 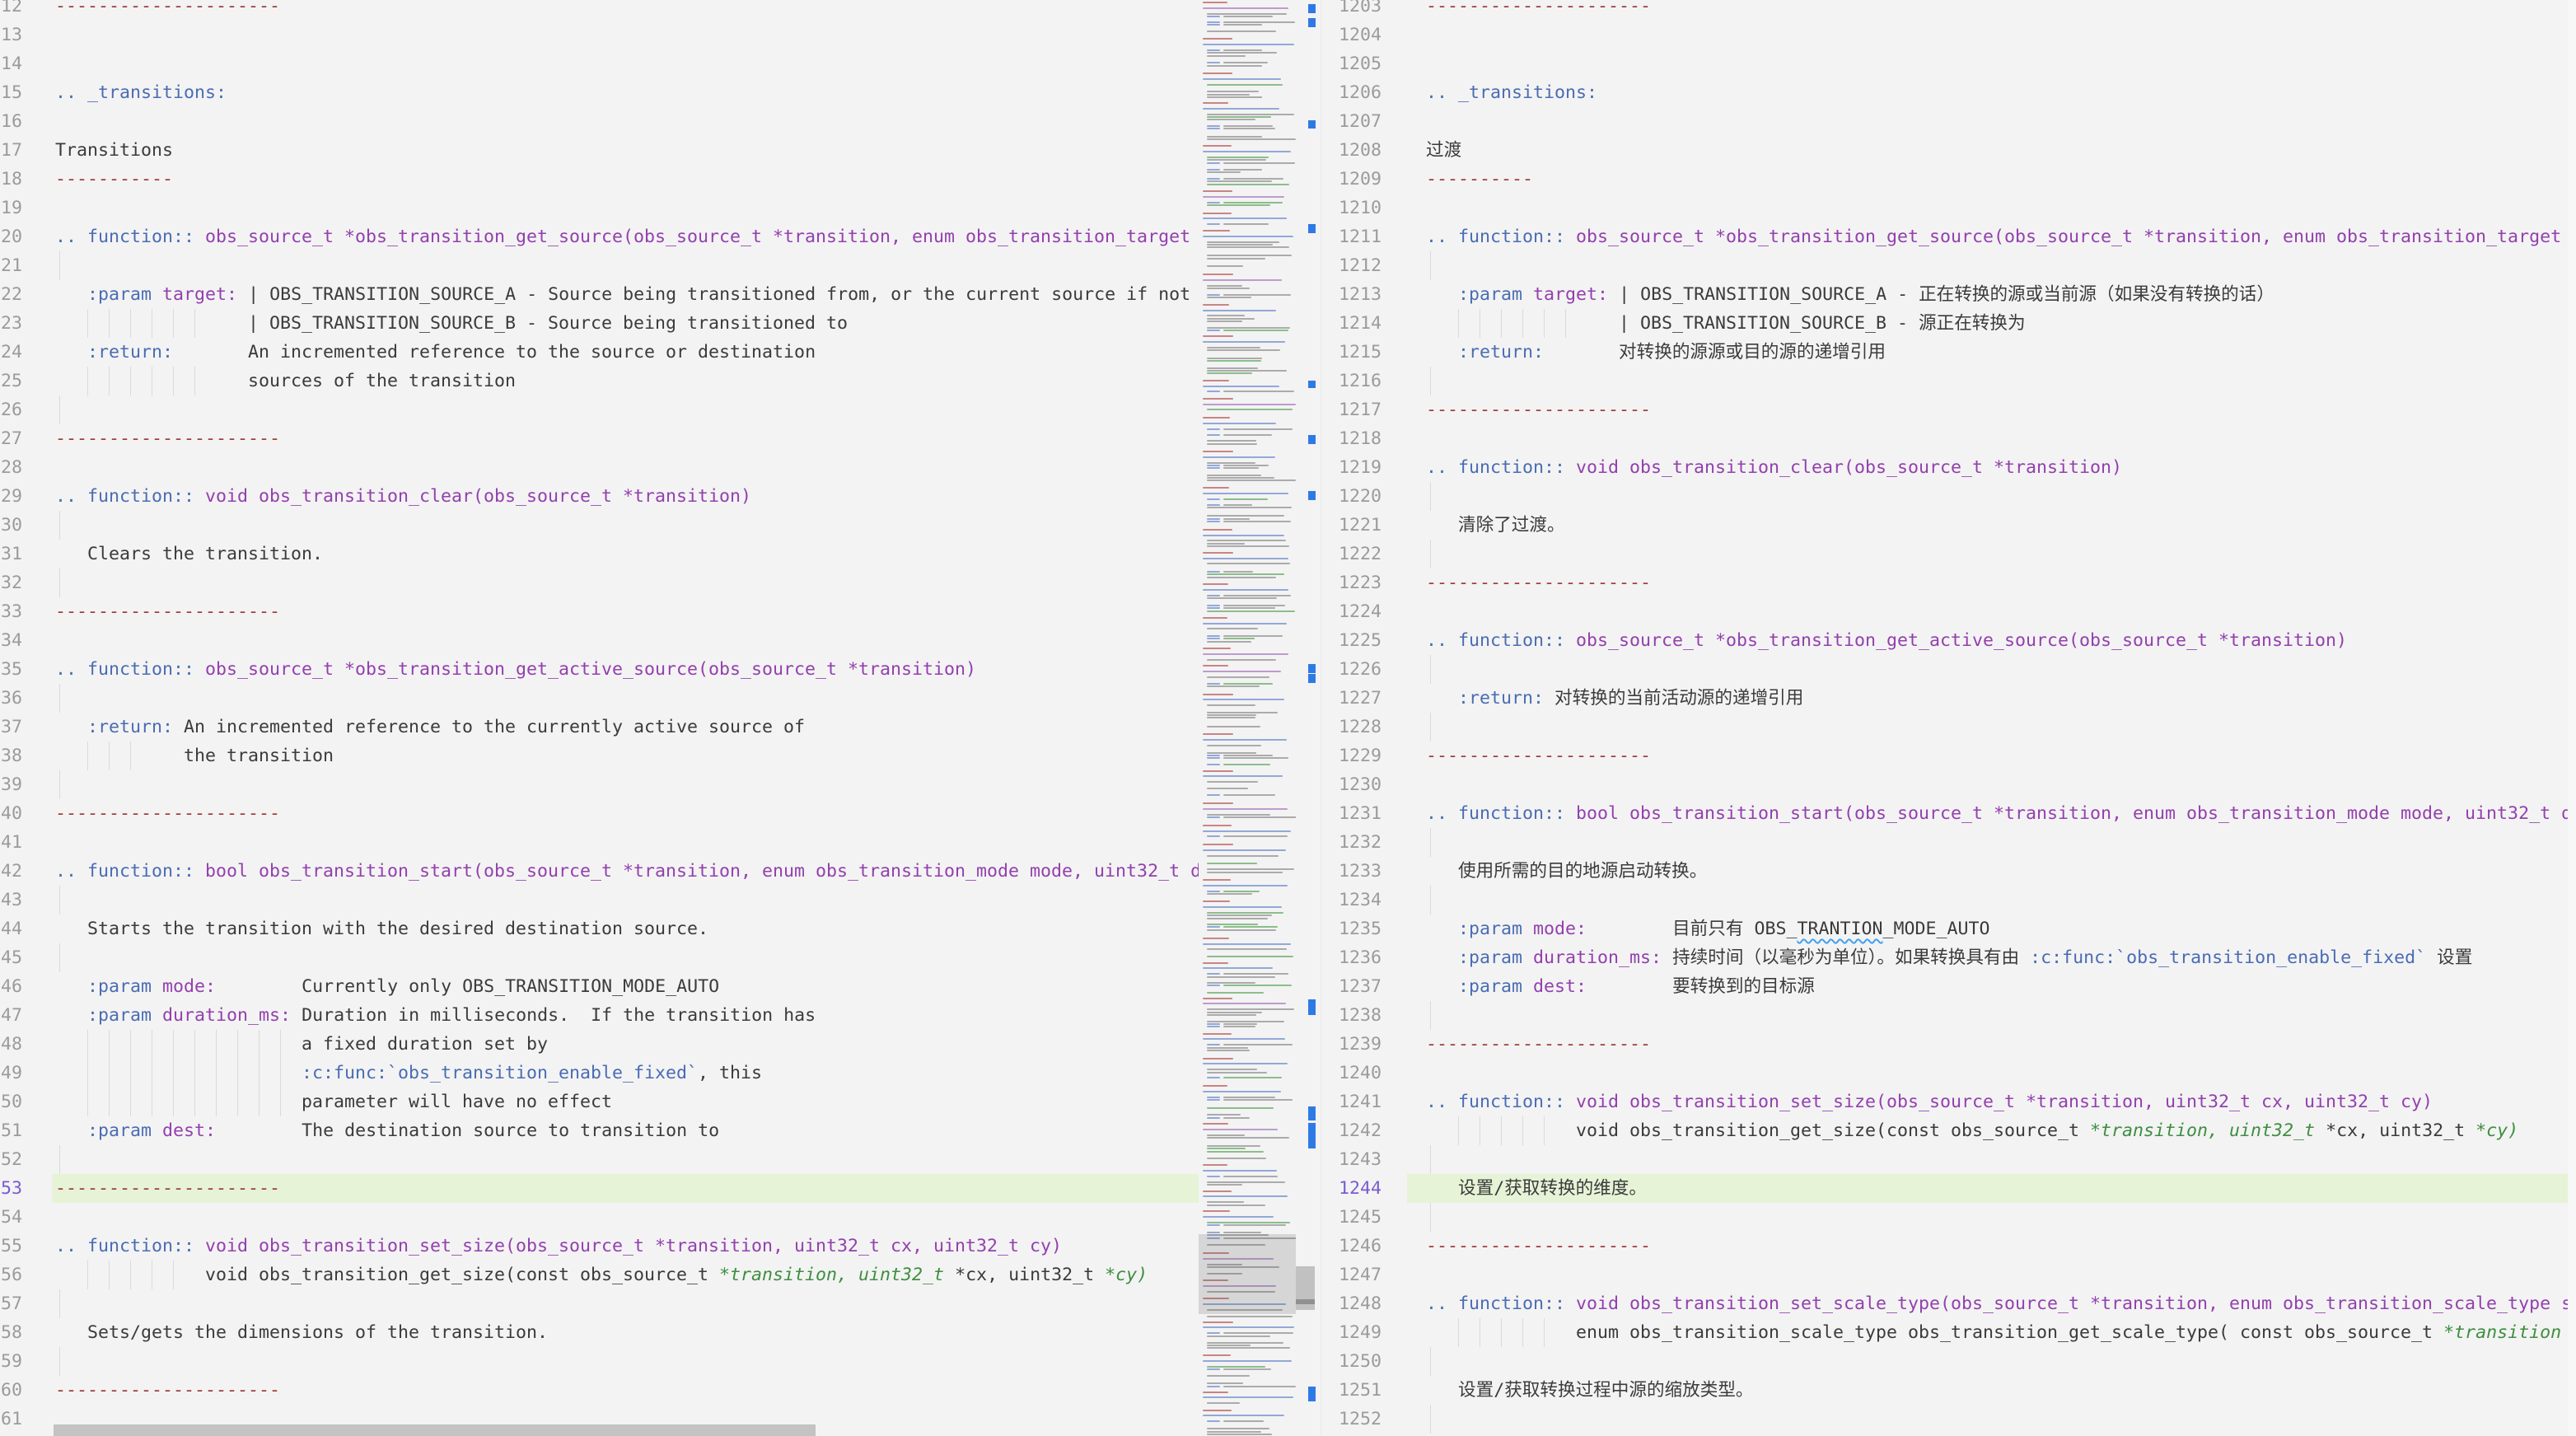 I want to click on line-number: 30, so click(x=11, y=526).